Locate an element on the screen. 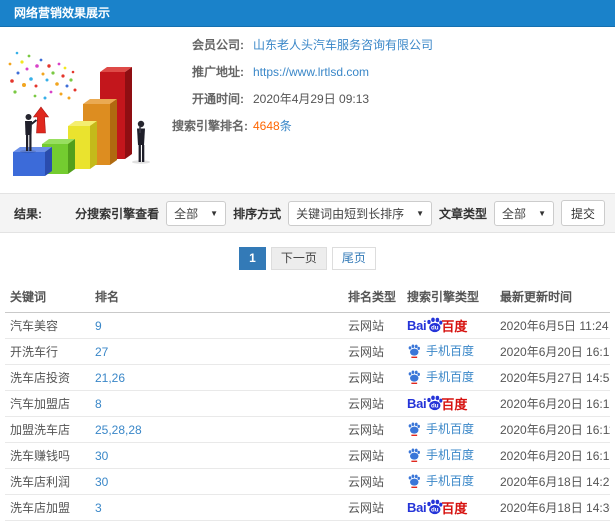  engine-filter-value: 全部 is located at coordinates (186, 213).